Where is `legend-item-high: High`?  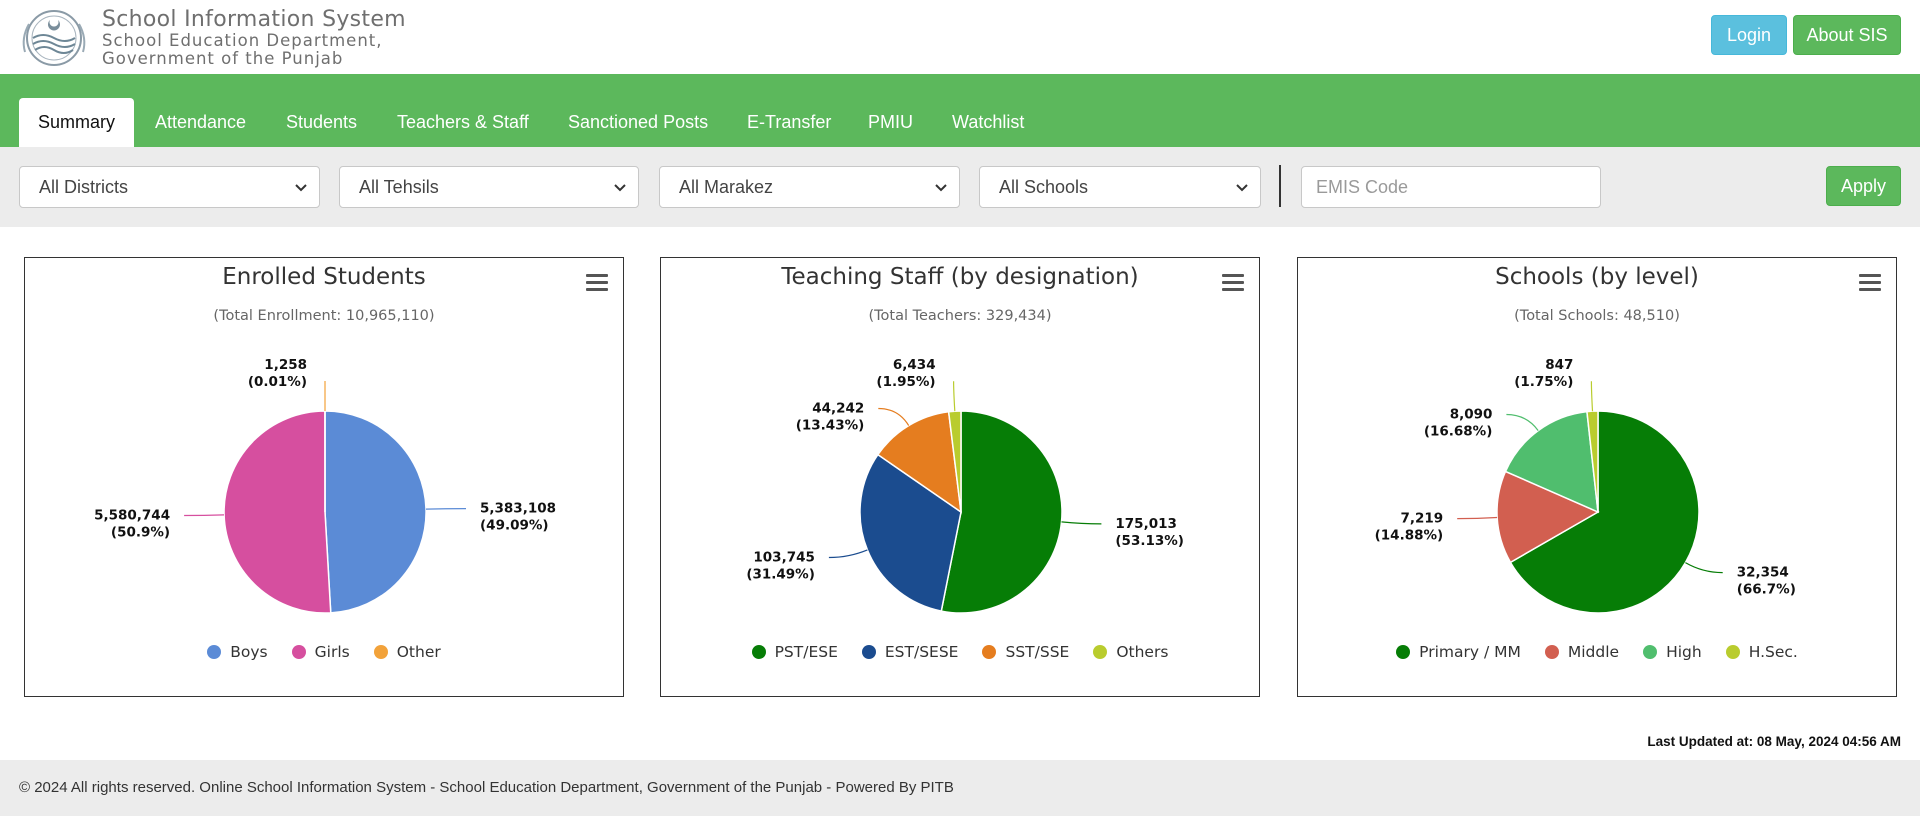 legend-item-high: High is located at coordinates (1672, 652).